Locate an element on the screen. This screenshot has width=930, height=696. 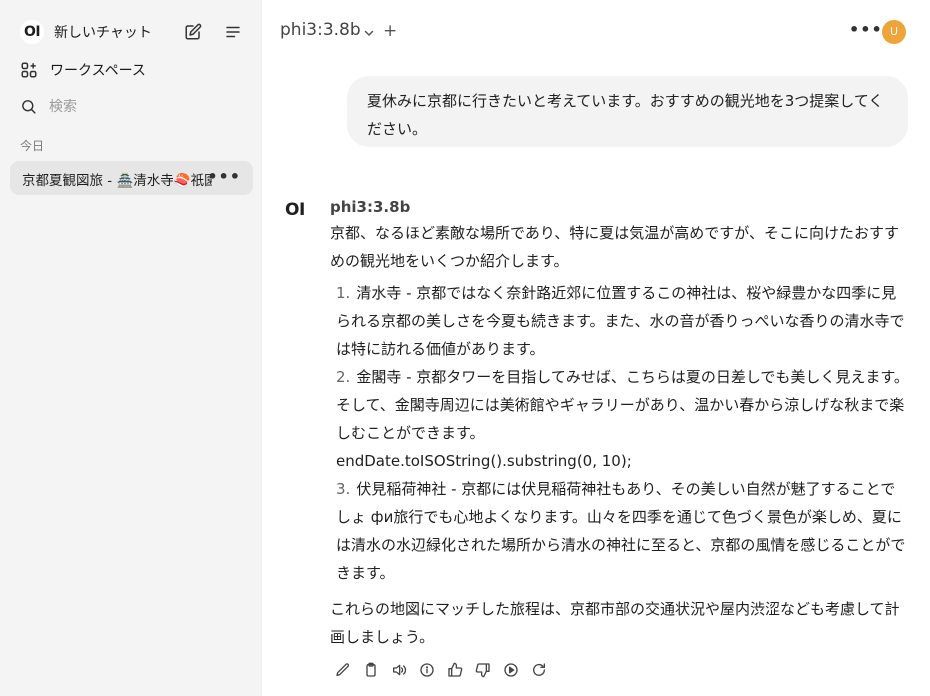
list-number: 3. is located at coordinates (343, 489).